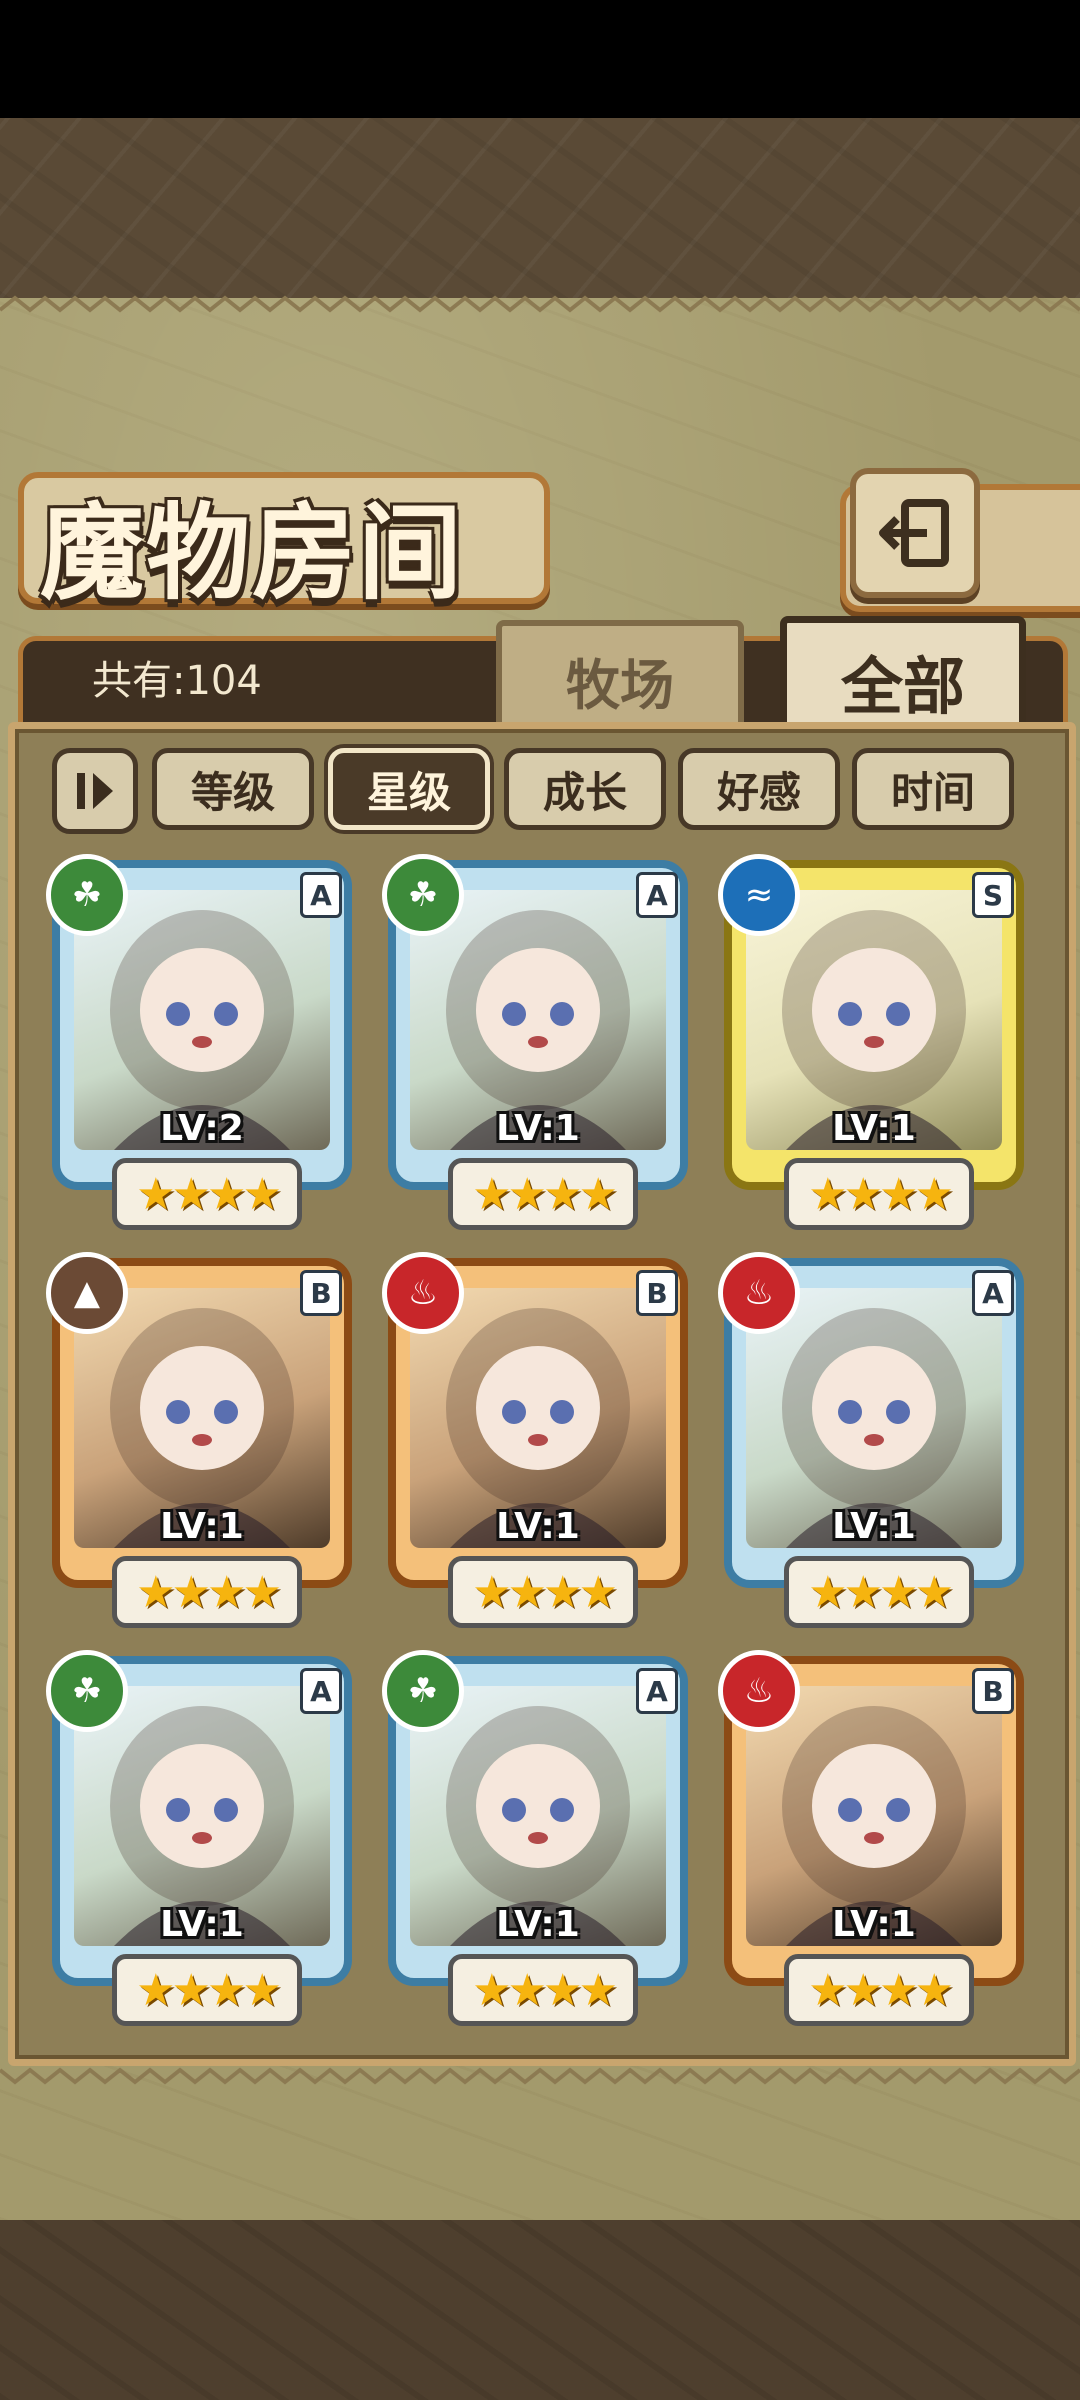  I want to click on status-bar, so click(540, 59).